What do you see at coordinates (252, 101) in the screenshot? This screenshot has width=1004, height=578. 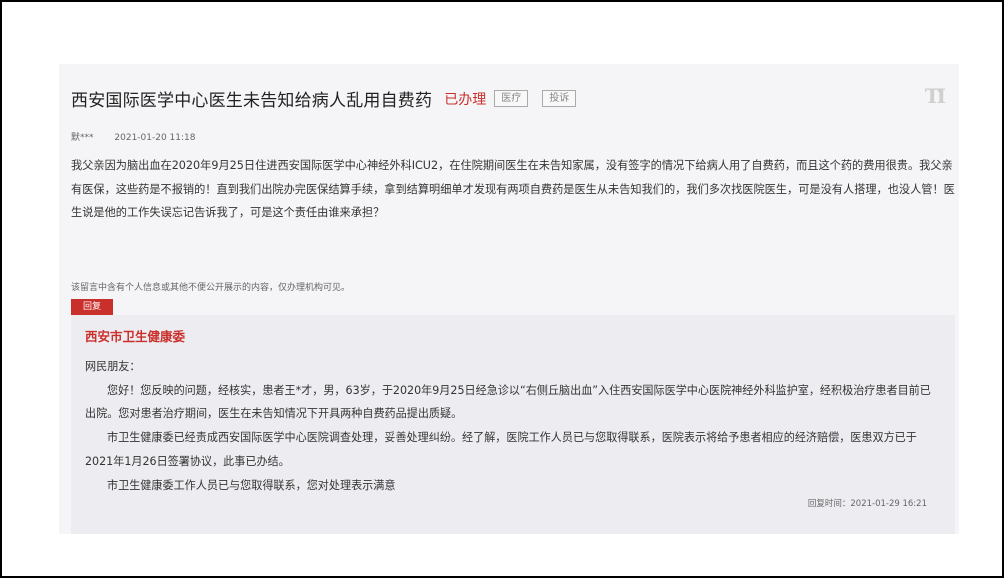 I see `post-title: 西安国际医学中心医生未告知给病人乱用自费药` at bounding box center [252, 101].